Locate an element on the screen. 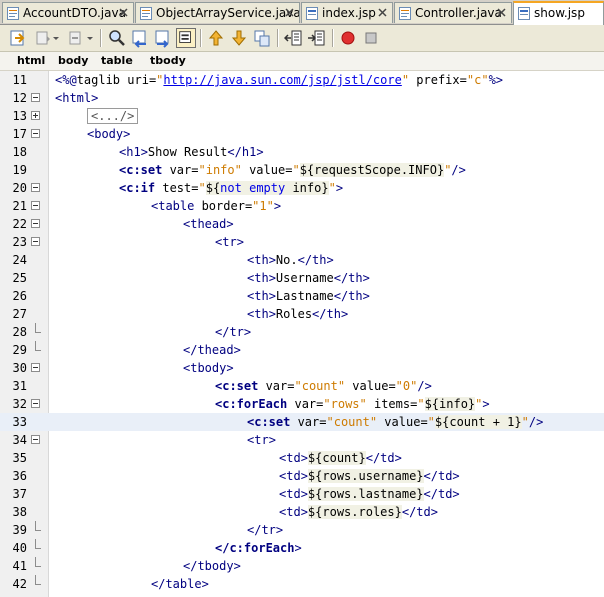 The height and width of the screenshot is (597, 604). toggle-bookmark-icon is located at coordinates (262, 38).